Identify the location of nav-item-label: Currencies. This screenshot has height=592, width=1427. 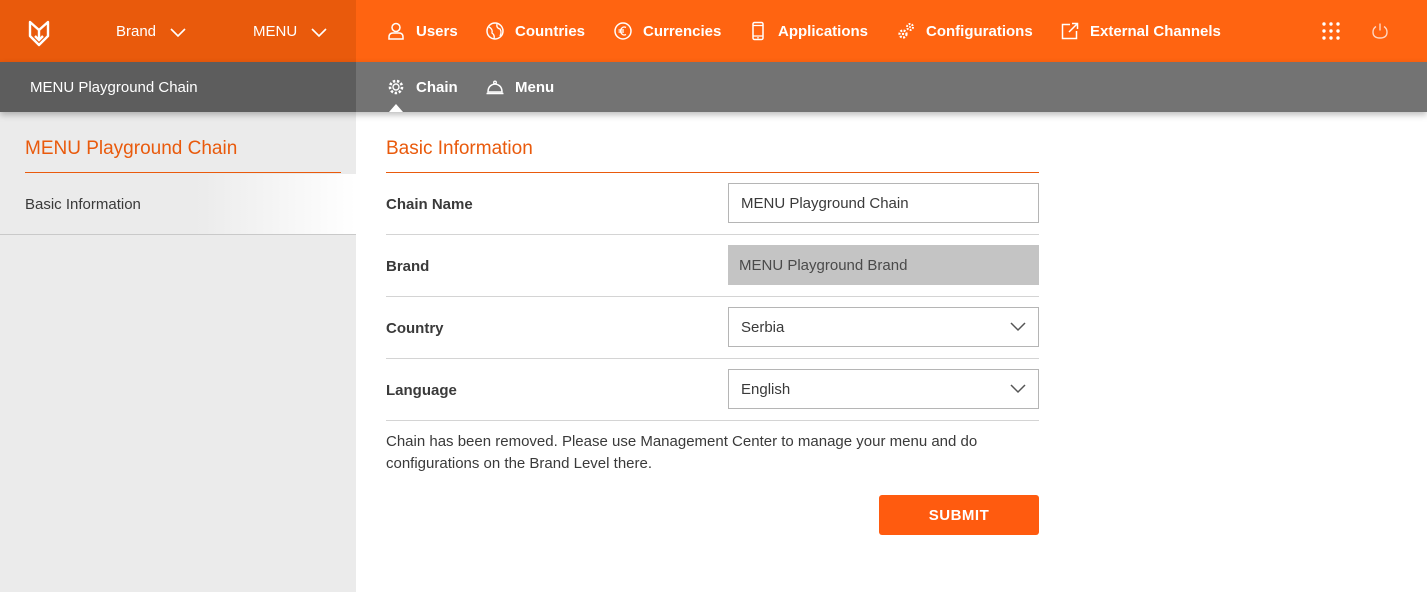
(682, 31).